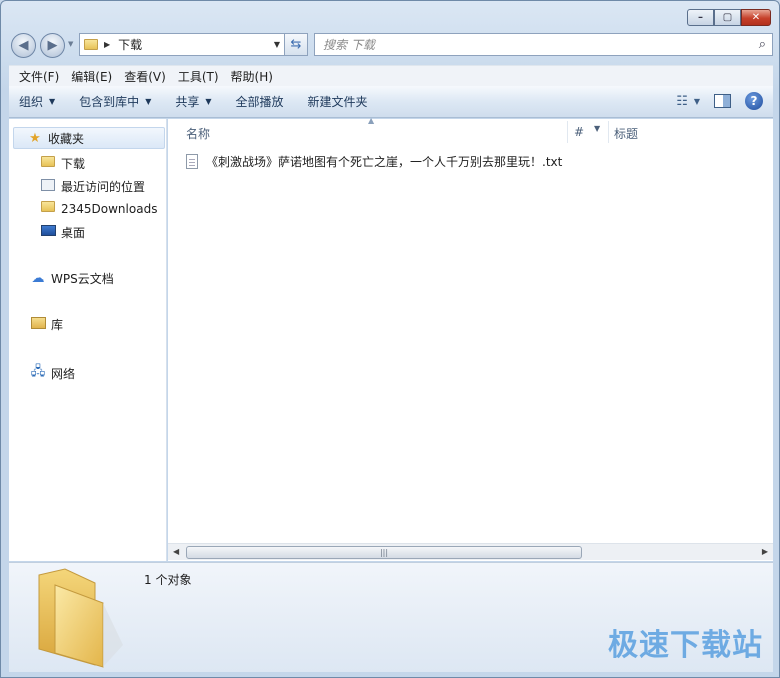 This screenshot has width=780, height=678. I want to click on column-title: 标题, so click(626, 133).